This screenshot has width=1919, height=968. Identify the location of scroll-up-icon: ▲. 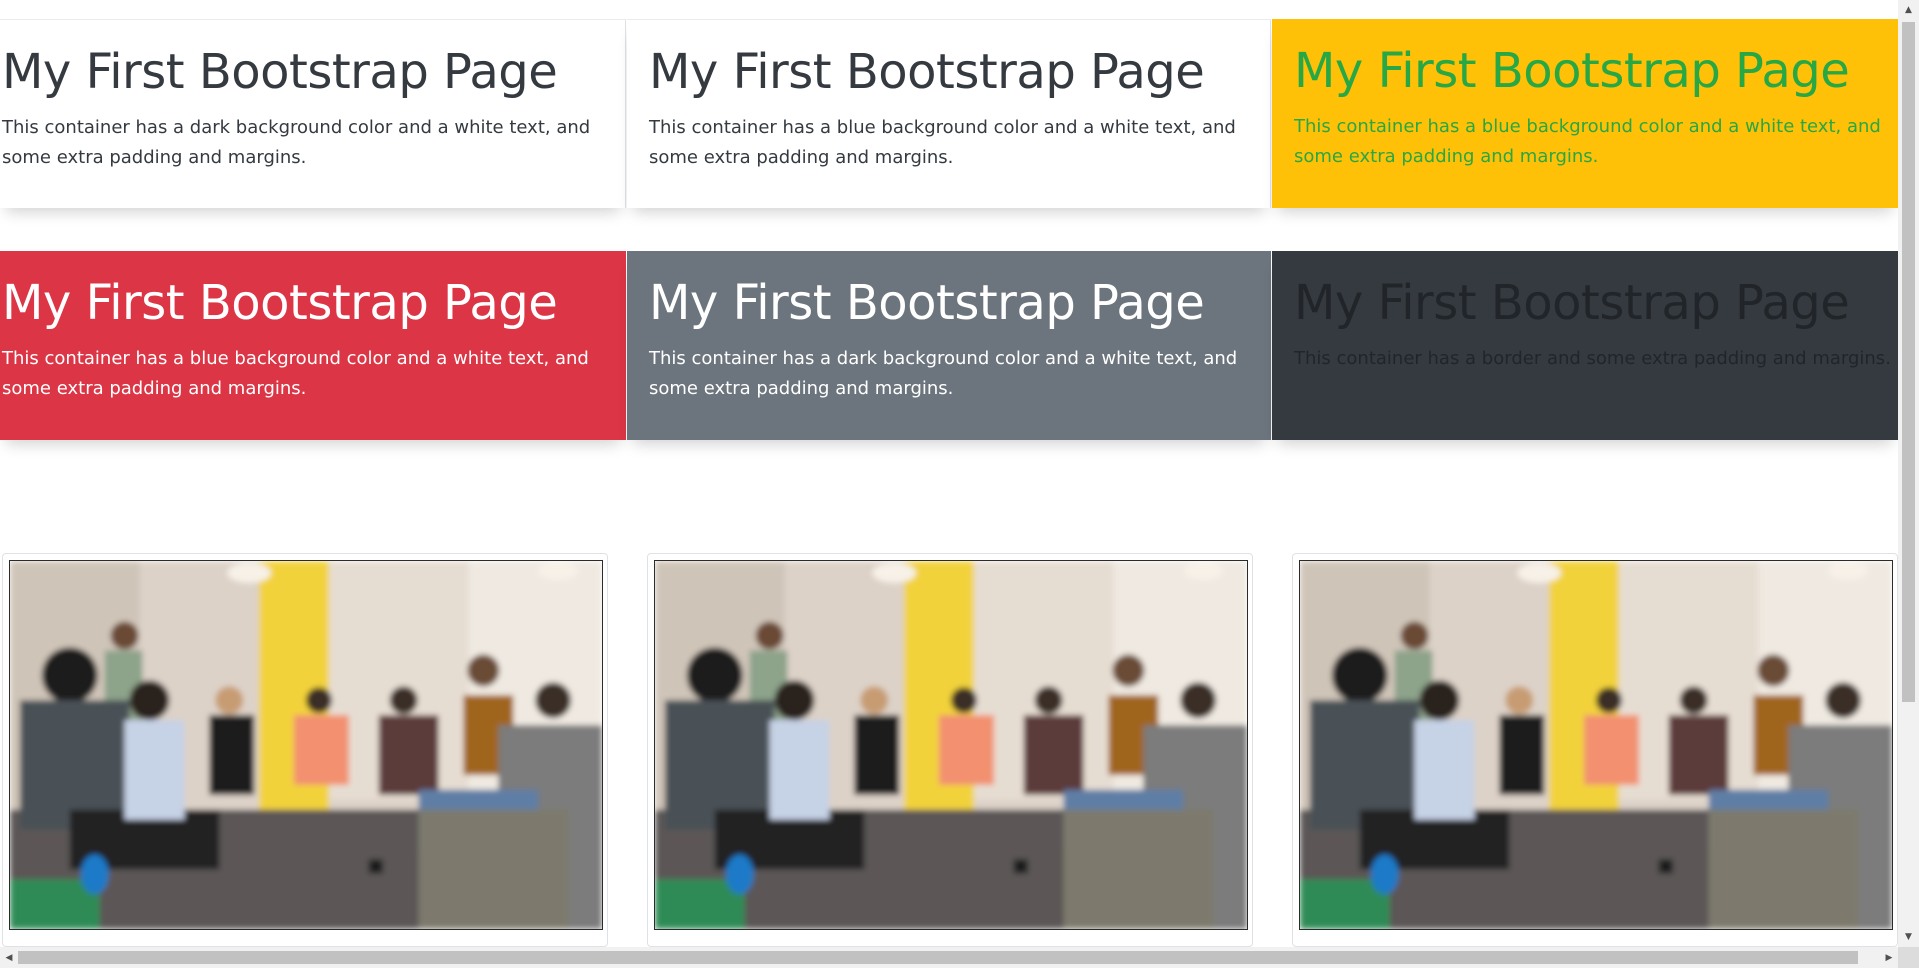
(1908, 10).